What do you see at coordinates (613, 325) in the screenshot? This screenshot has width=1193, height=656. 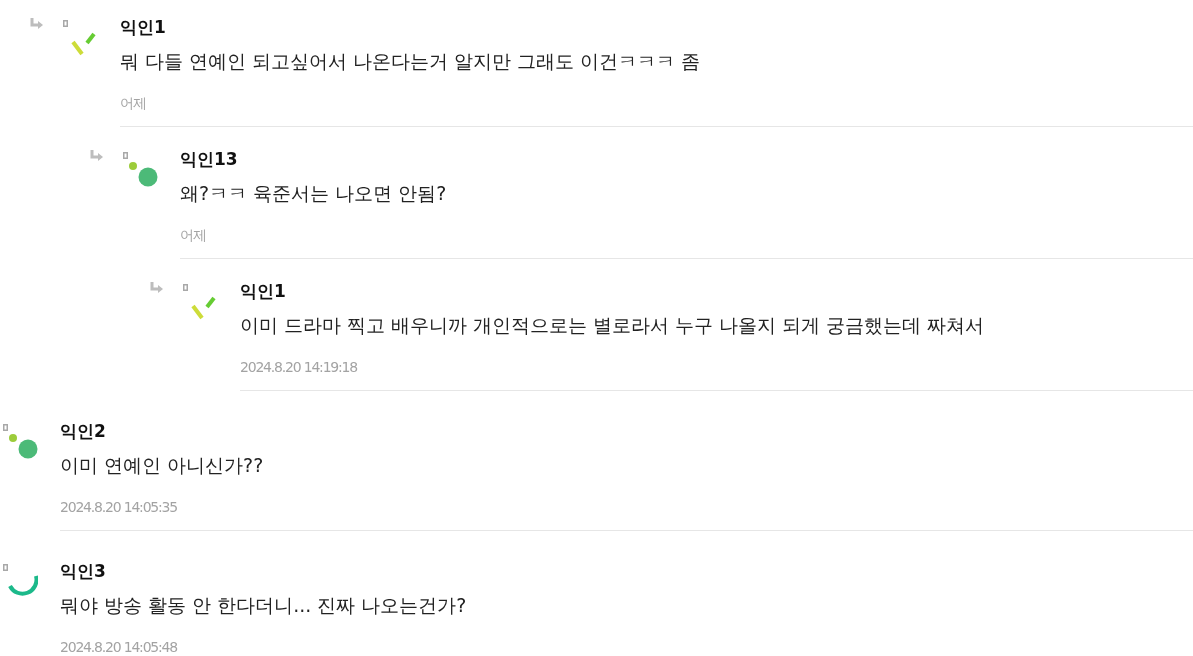 I see `comment-text: 이미 드라마 찍고 배우니까 개인적으로는 별로라서 누구 나올지 되게 궁금했는데 짜쳐서` at bounding box center [613, 325].